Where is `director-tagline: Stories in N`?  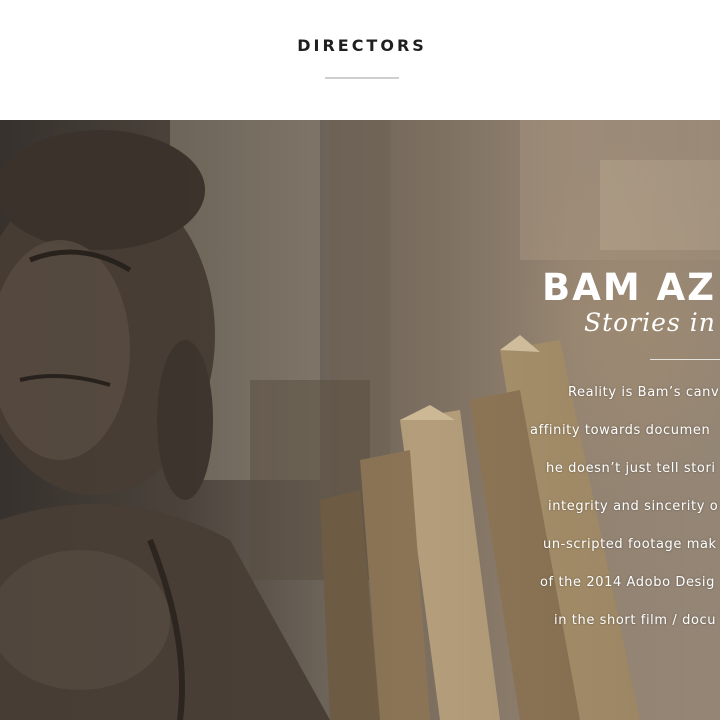 director-tagline: Stories in N is located at coordinates (652, 322).